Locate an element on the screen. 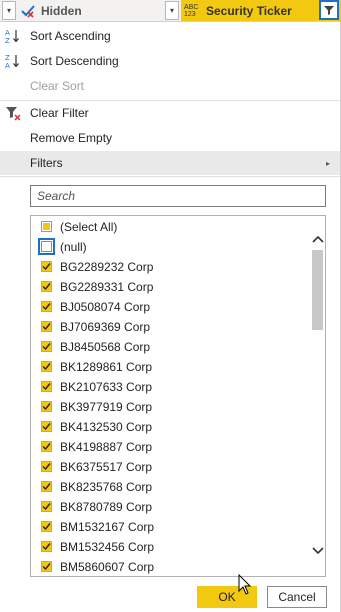  item-label: BK6375517 Corp is located at coordinates (106, 467).